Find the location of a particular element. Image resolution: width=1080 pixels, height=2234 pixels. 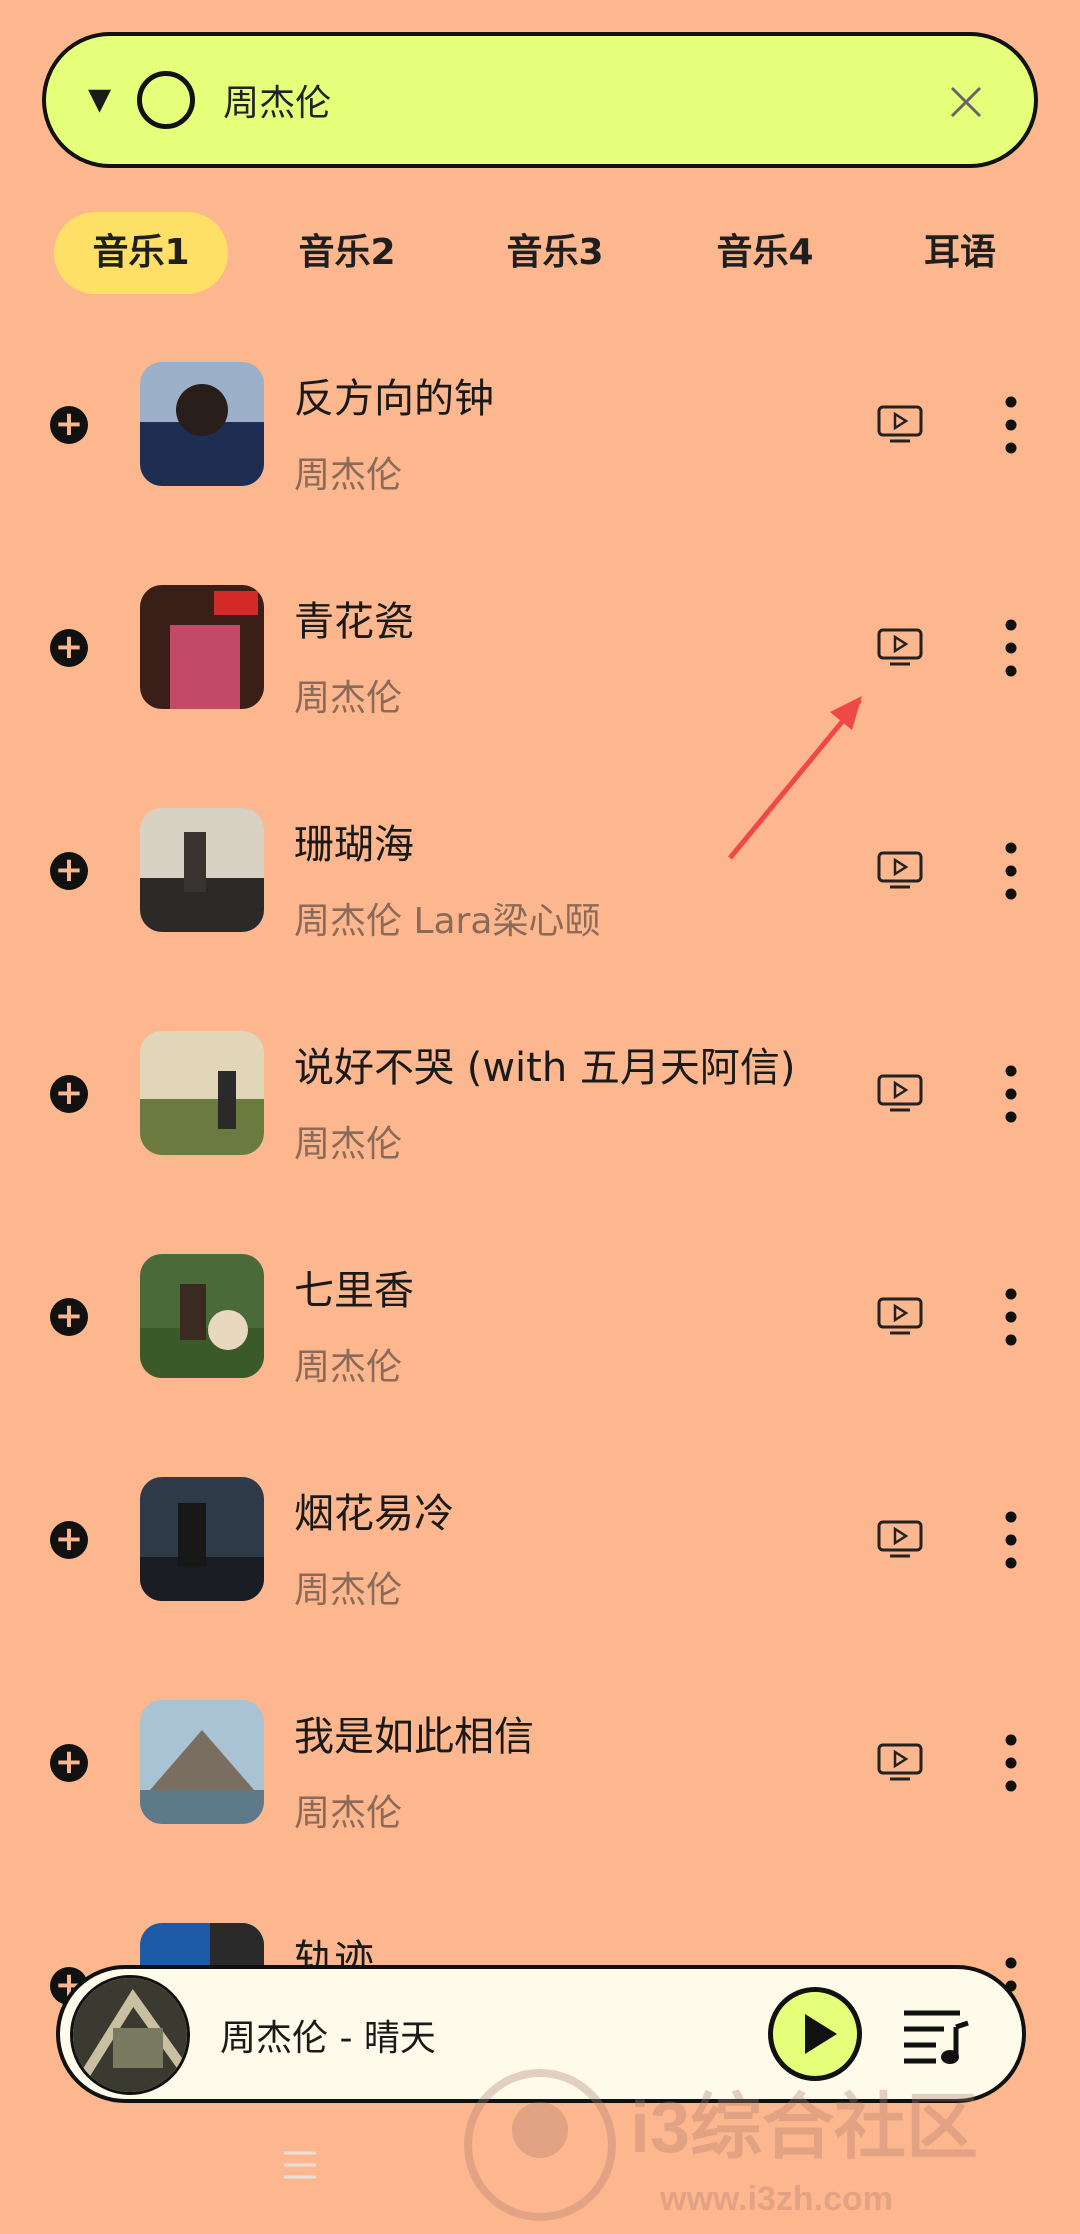

watermark-url: www.i3zh.com is located at coordinates (776, 2199).